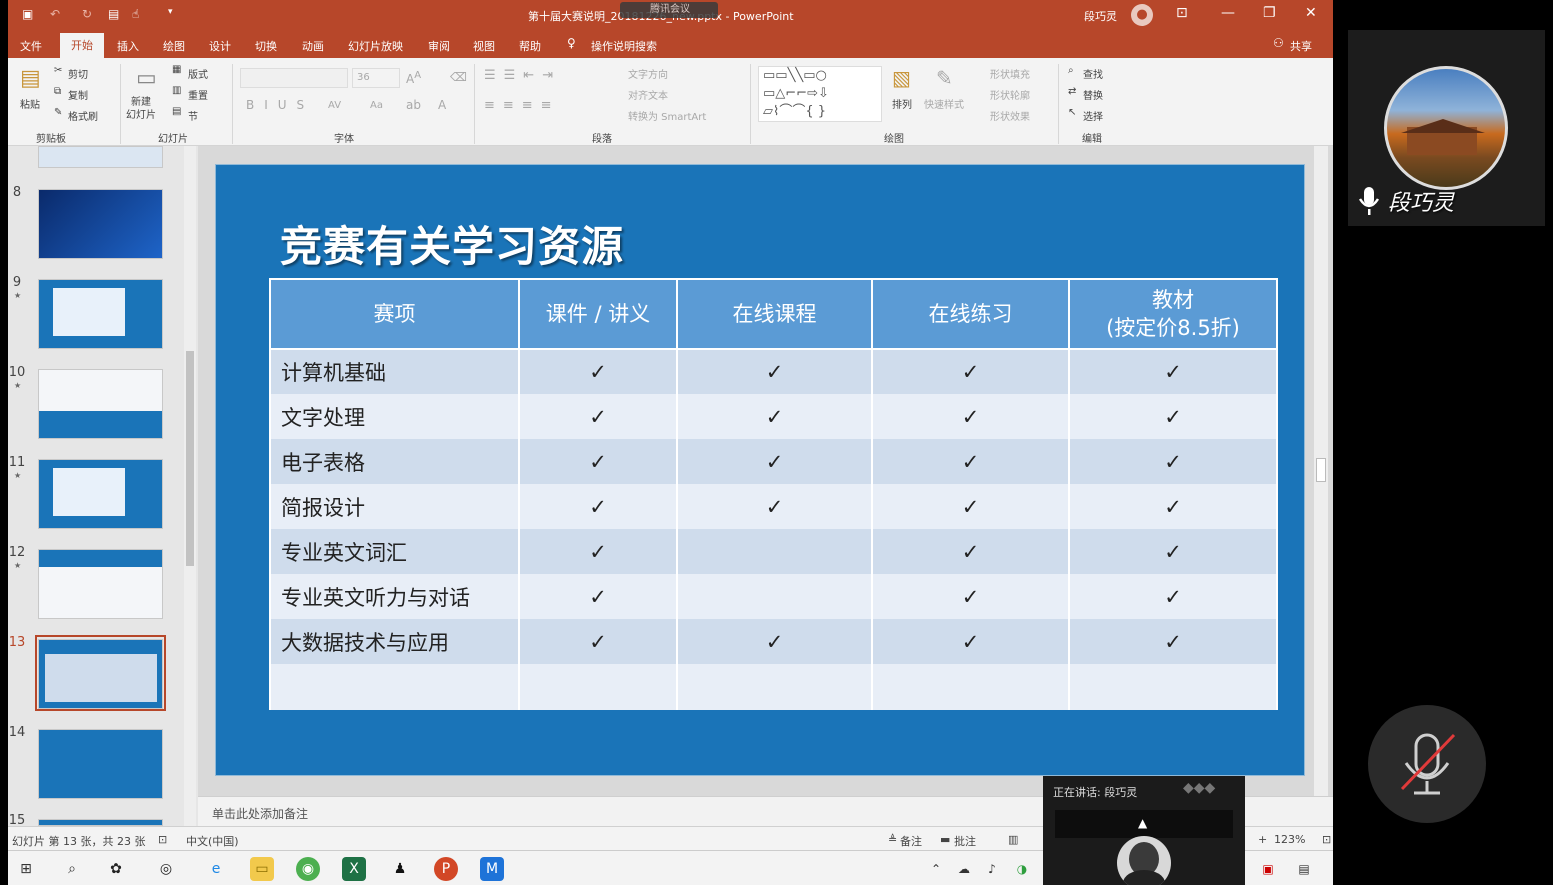 This screenshot has height=885, width=1553. What do you see at coordinates (394, 314) in the screenshot?
I see `header-cell: 赛项` at bounding box center [394, 314].